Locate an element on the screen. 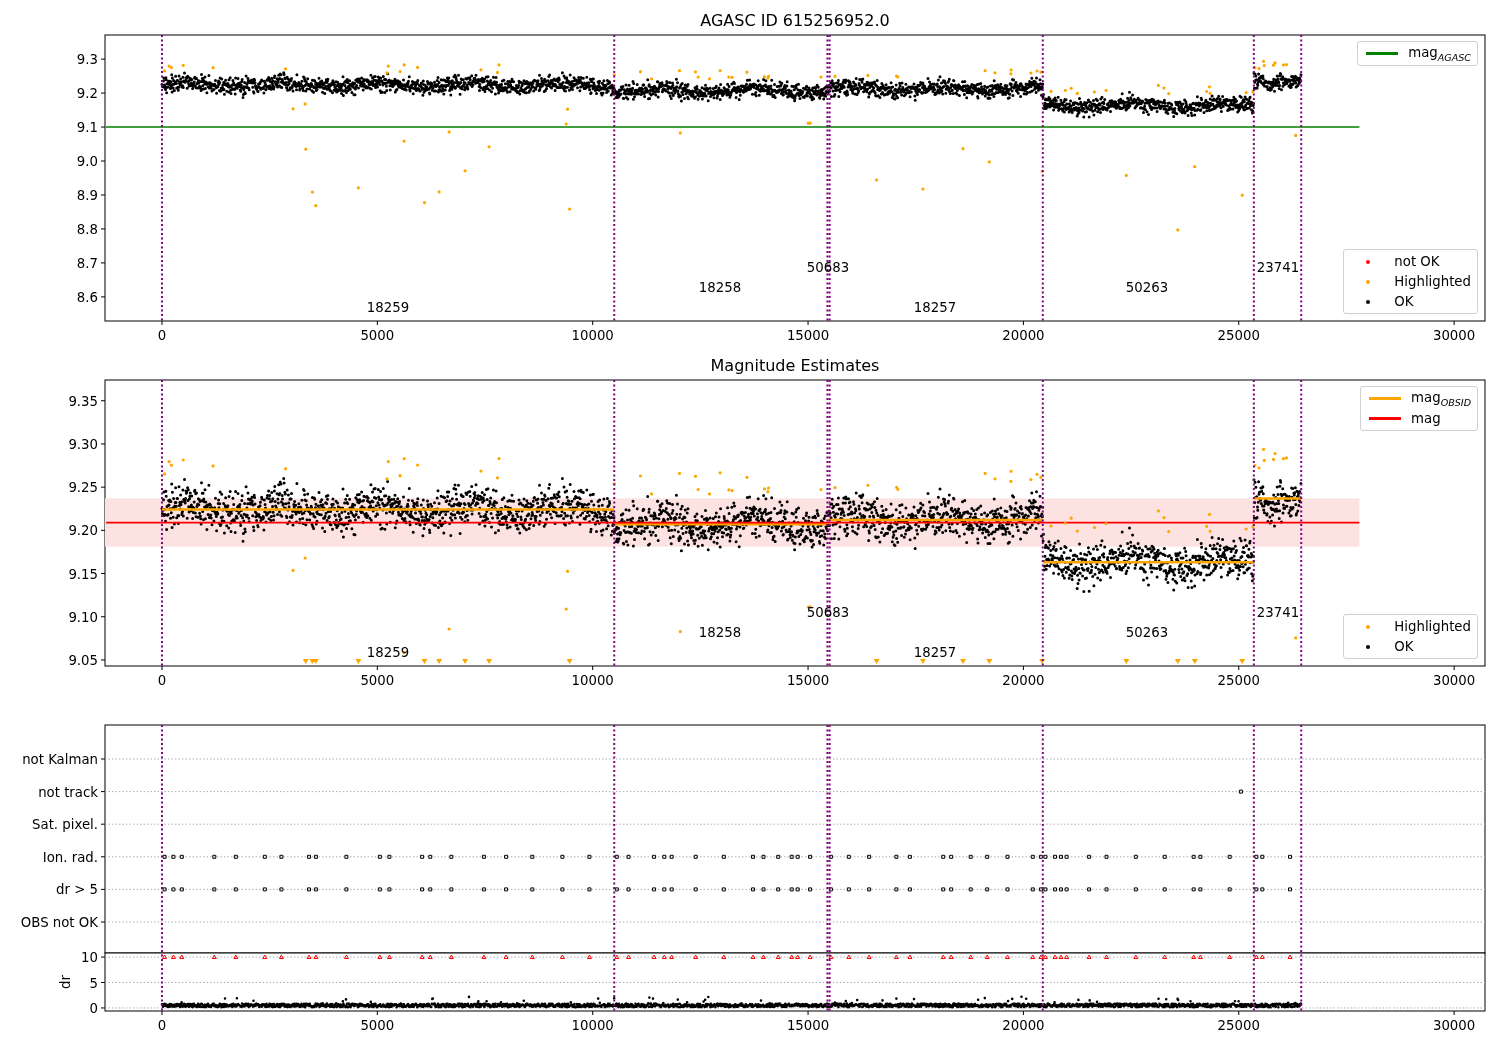 Image resolution: width=1500 pixels, height=1050 pixels. flag-label: Ion. rad. is located at coordinates (70, 857).